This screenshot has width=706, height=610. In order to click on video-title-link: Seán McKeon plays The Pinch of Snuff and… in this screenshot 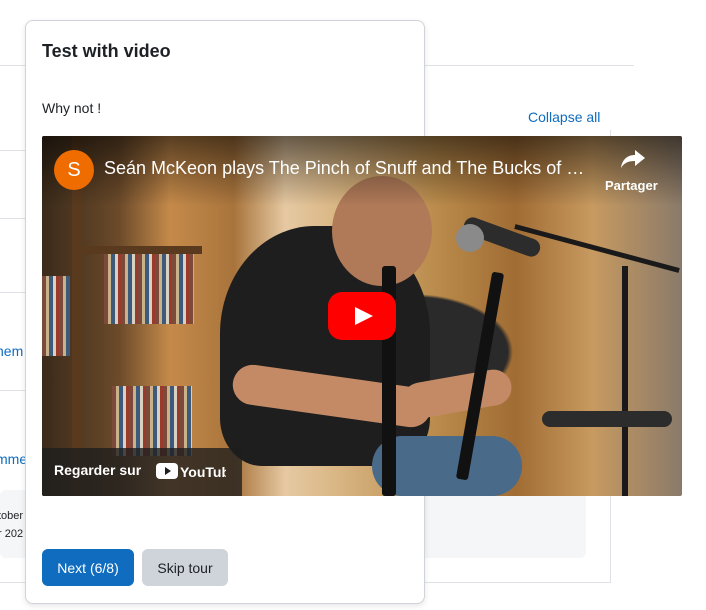, I will do `click(349, 168)`.